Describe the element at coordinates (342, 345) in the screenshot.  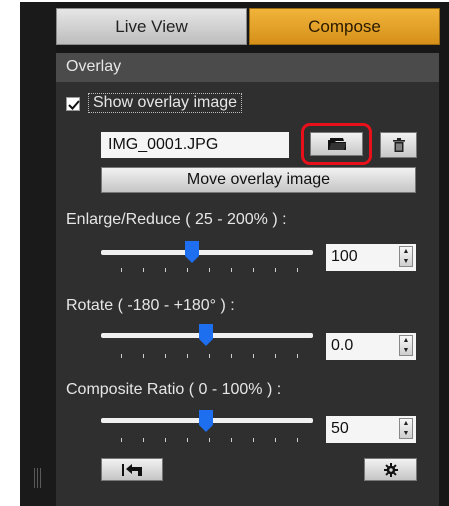
I see `rotate-value: 0.0` at that location.